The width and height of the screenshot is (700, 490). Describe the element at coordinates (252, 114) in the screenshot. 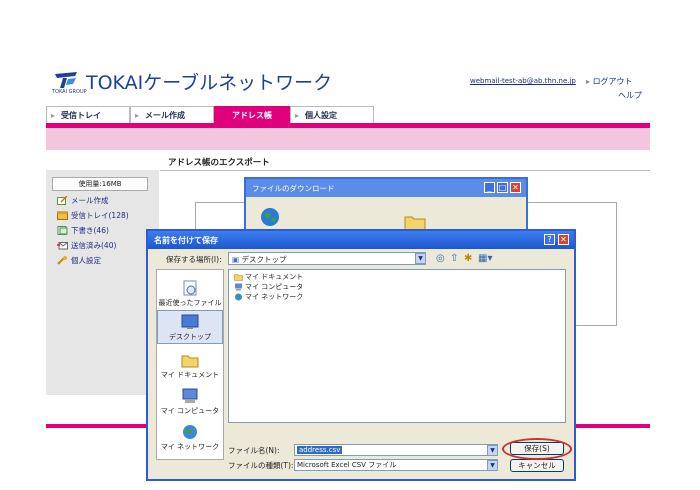

I see `tab-address-book: アドレス帳` at that location.